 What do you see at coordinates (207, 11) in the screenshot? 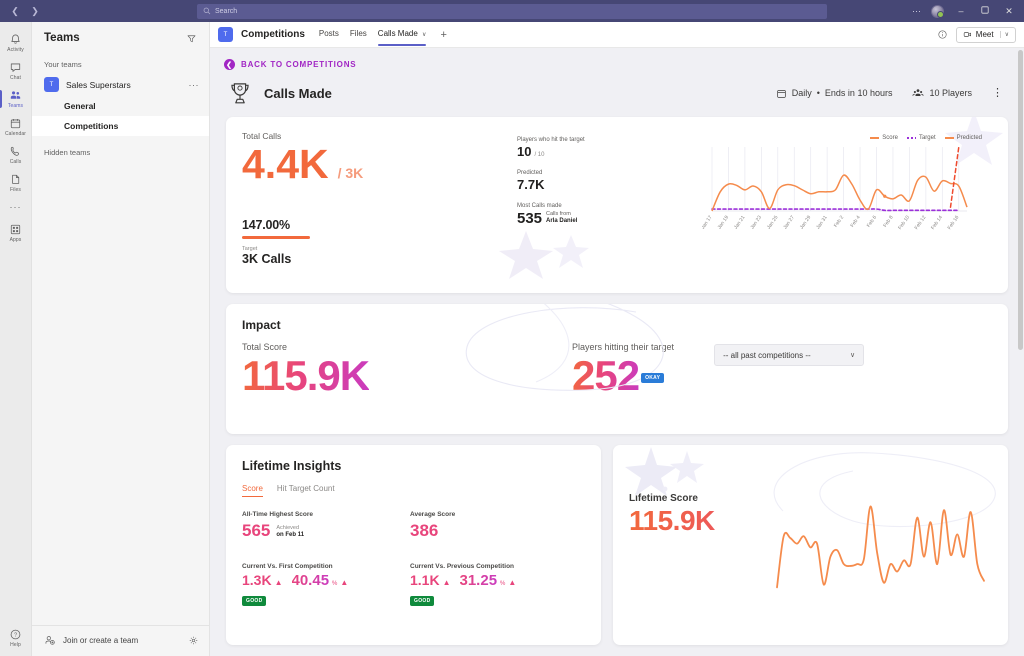
I see `search-icon` at bounding box center [207, 11].